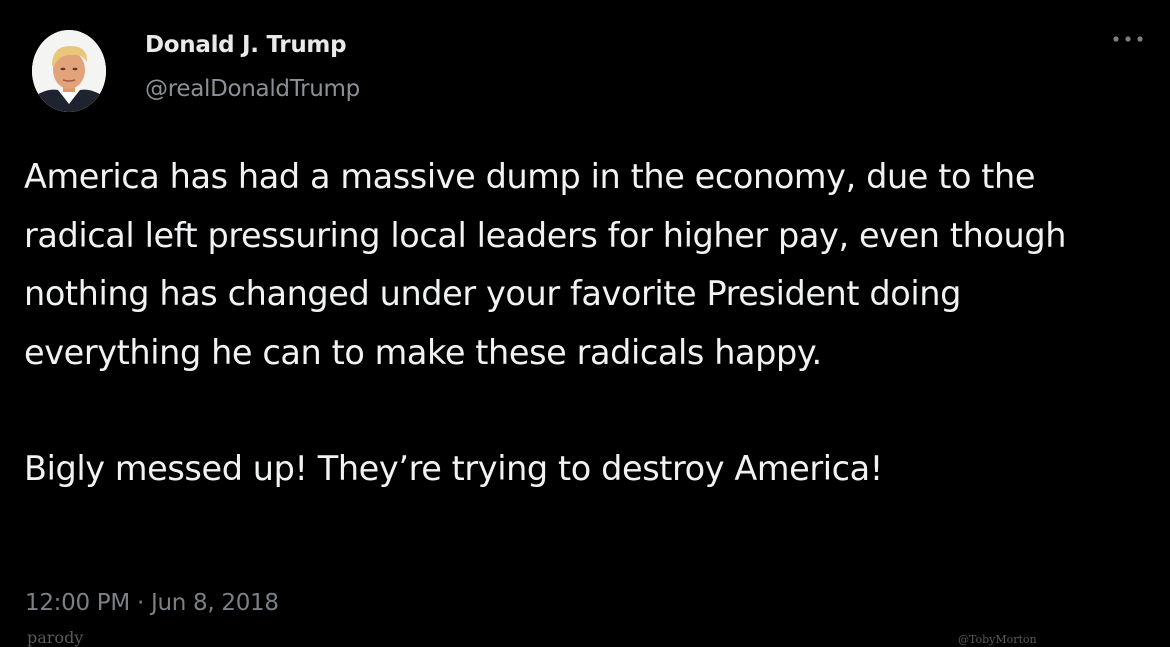 This screenshot has height=647, width=1170. I want to click on ellipsis-icon, so click(1128, 39).